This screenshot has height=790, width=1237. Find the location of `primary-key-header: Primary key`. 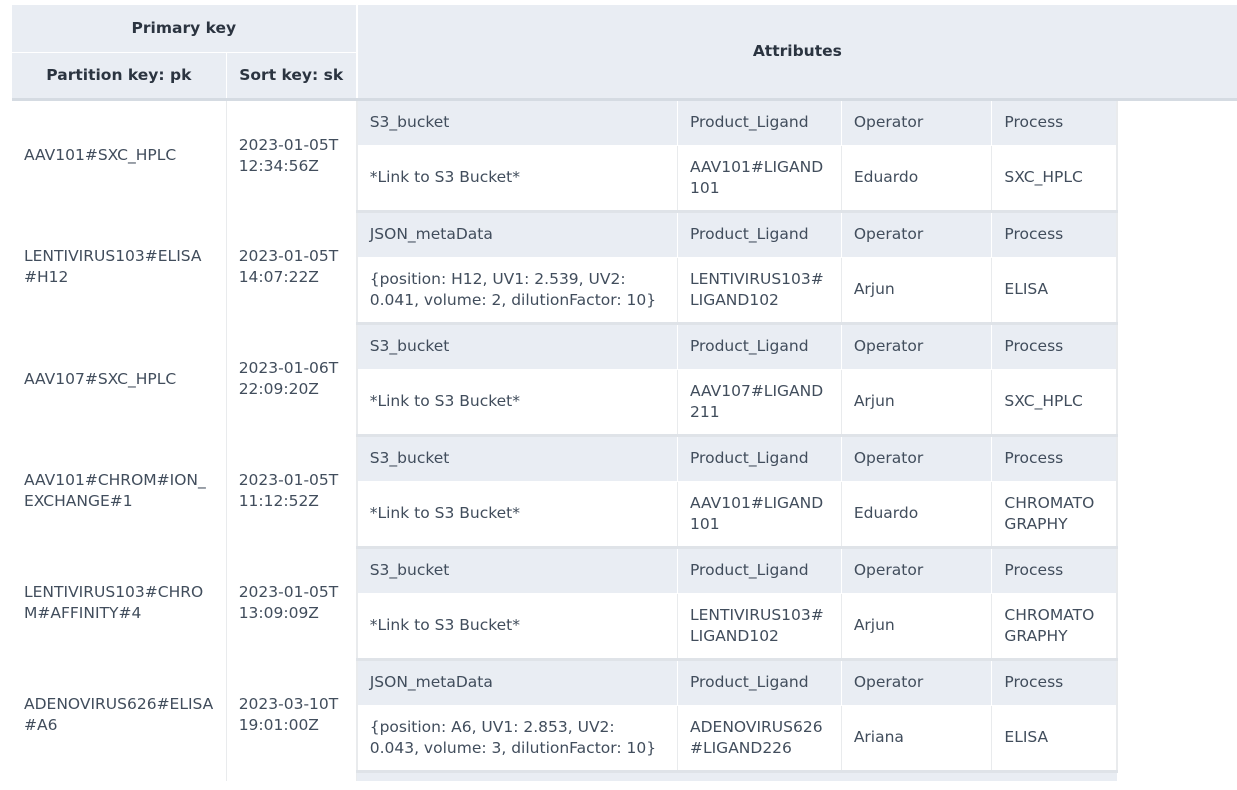

primary-key-header: Primary key is located at coordinates (184, 29).